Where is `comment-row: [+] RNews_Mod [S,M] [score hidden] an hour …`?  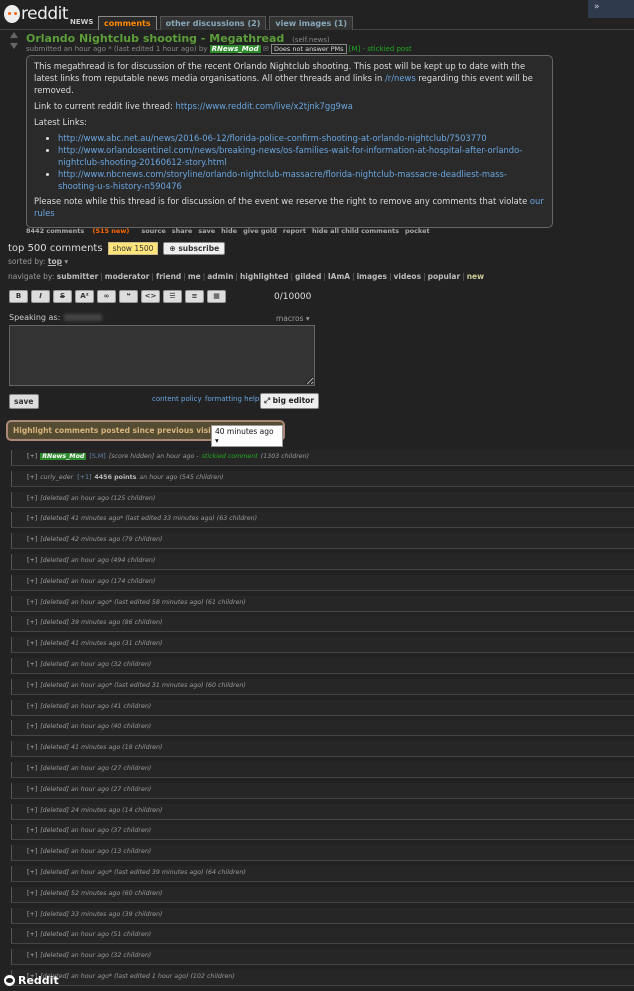 comment-row: [+] RNews_Mod [S,M] [score hidden] an hour … is located at coordinates (322, 458).